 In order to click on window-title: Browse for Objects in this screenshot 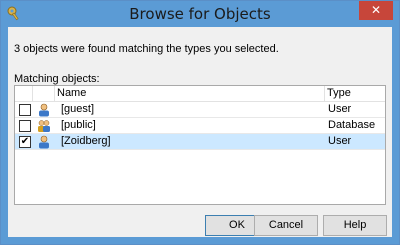, I will do `click(200, 14)`.